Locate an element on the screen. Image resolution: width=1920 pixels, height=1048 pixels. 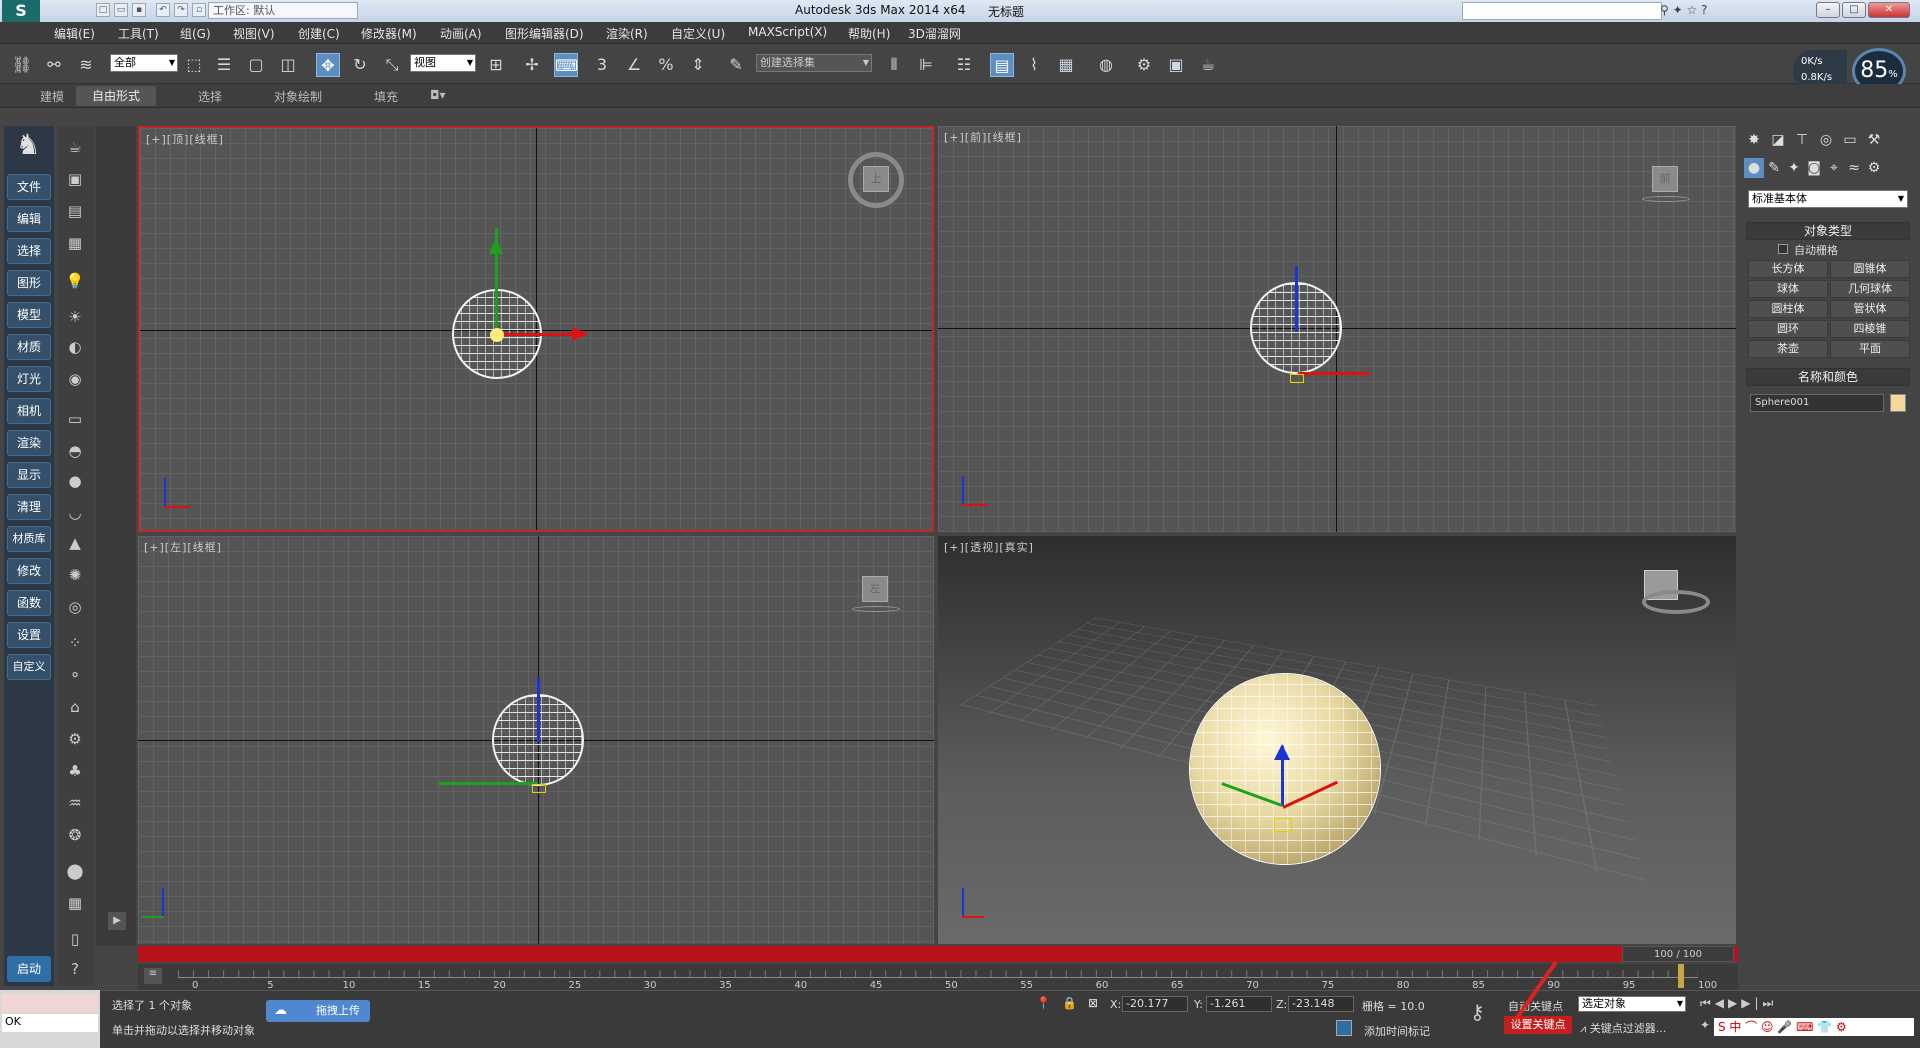
maxscript-mini-input is located at coordinates (50, 1003).